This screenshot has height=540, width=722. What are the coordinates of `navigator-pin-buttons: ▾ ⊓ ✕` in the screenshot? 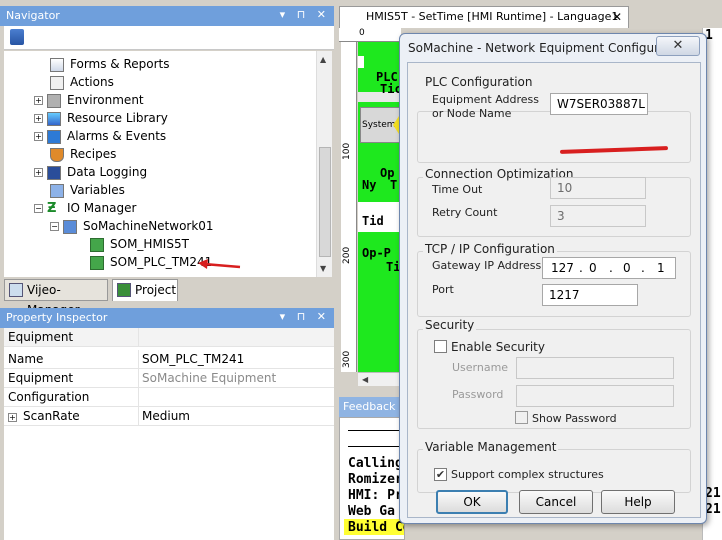 It's located at (305, 14).